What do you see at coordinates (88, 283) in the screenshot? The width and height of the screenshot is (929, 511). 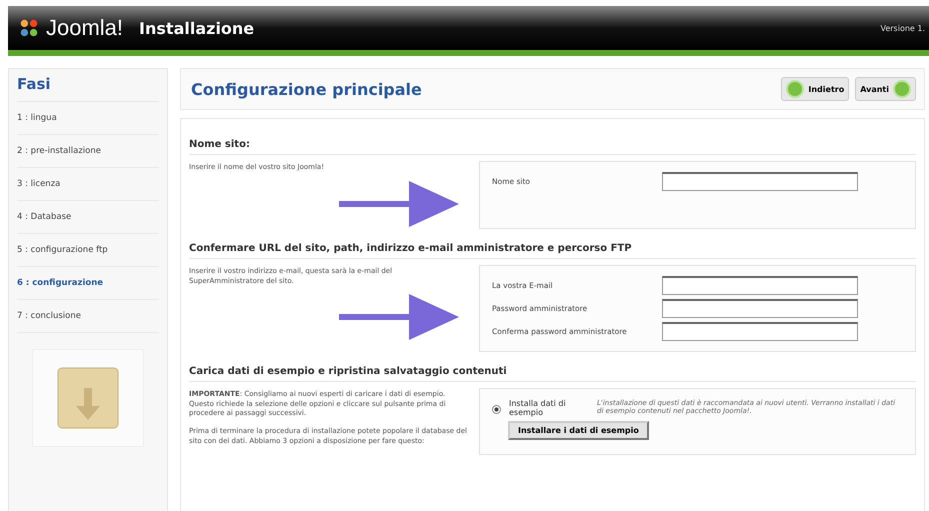 I see `step-item: 6 : configurazione` at bounding box center [88, 283].